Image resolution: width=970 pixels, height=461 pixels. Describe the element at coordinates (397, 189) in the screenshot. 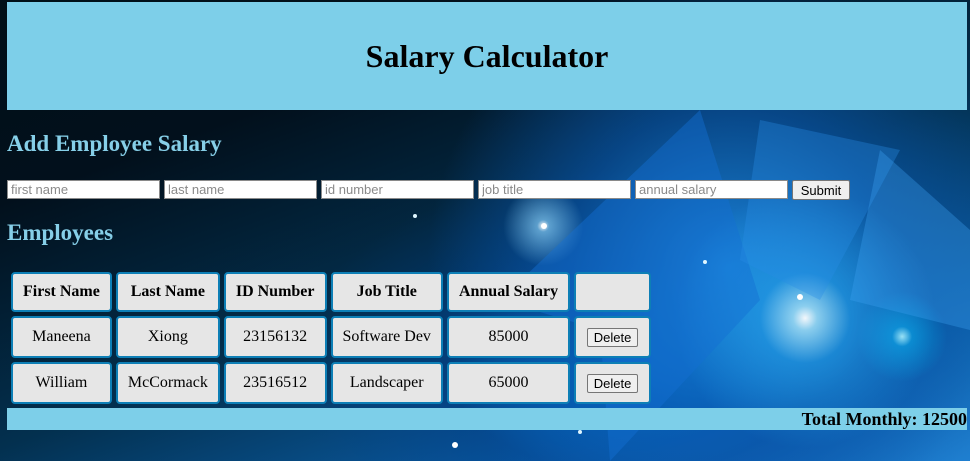

I see `id-number-input` at that location.